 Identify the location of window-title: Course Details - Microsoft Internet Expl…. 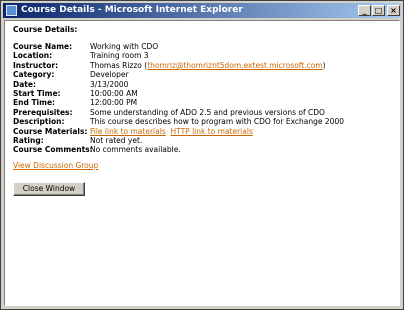
(132, 10).